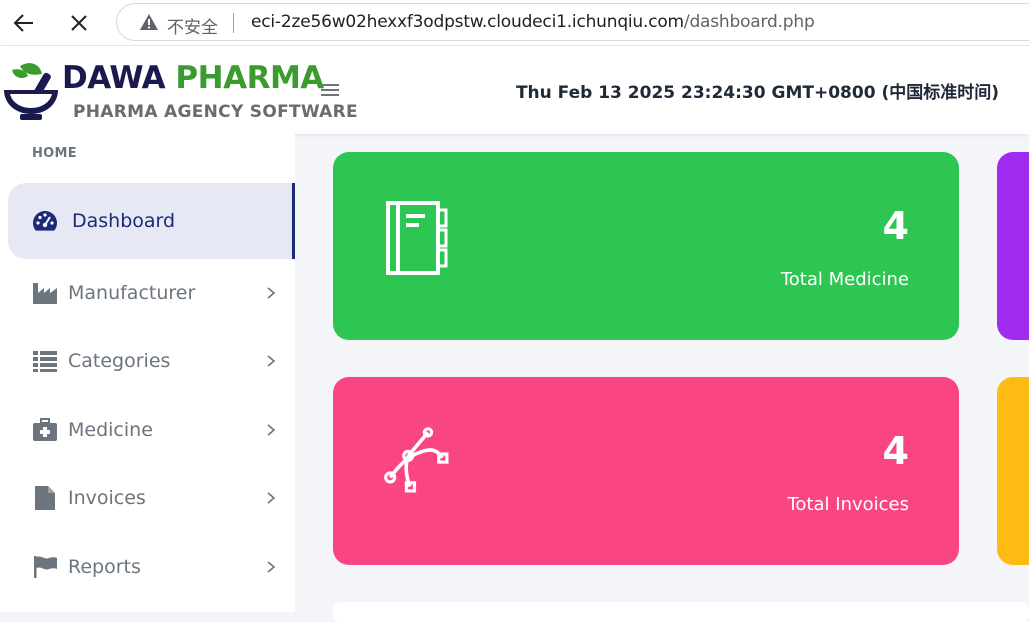 The height and width of the screenshot is (622, 1029). What do you see at coordinates (45, 430) in the screenshot?
I see `medkit-icon` at bounding box center [45, 430].